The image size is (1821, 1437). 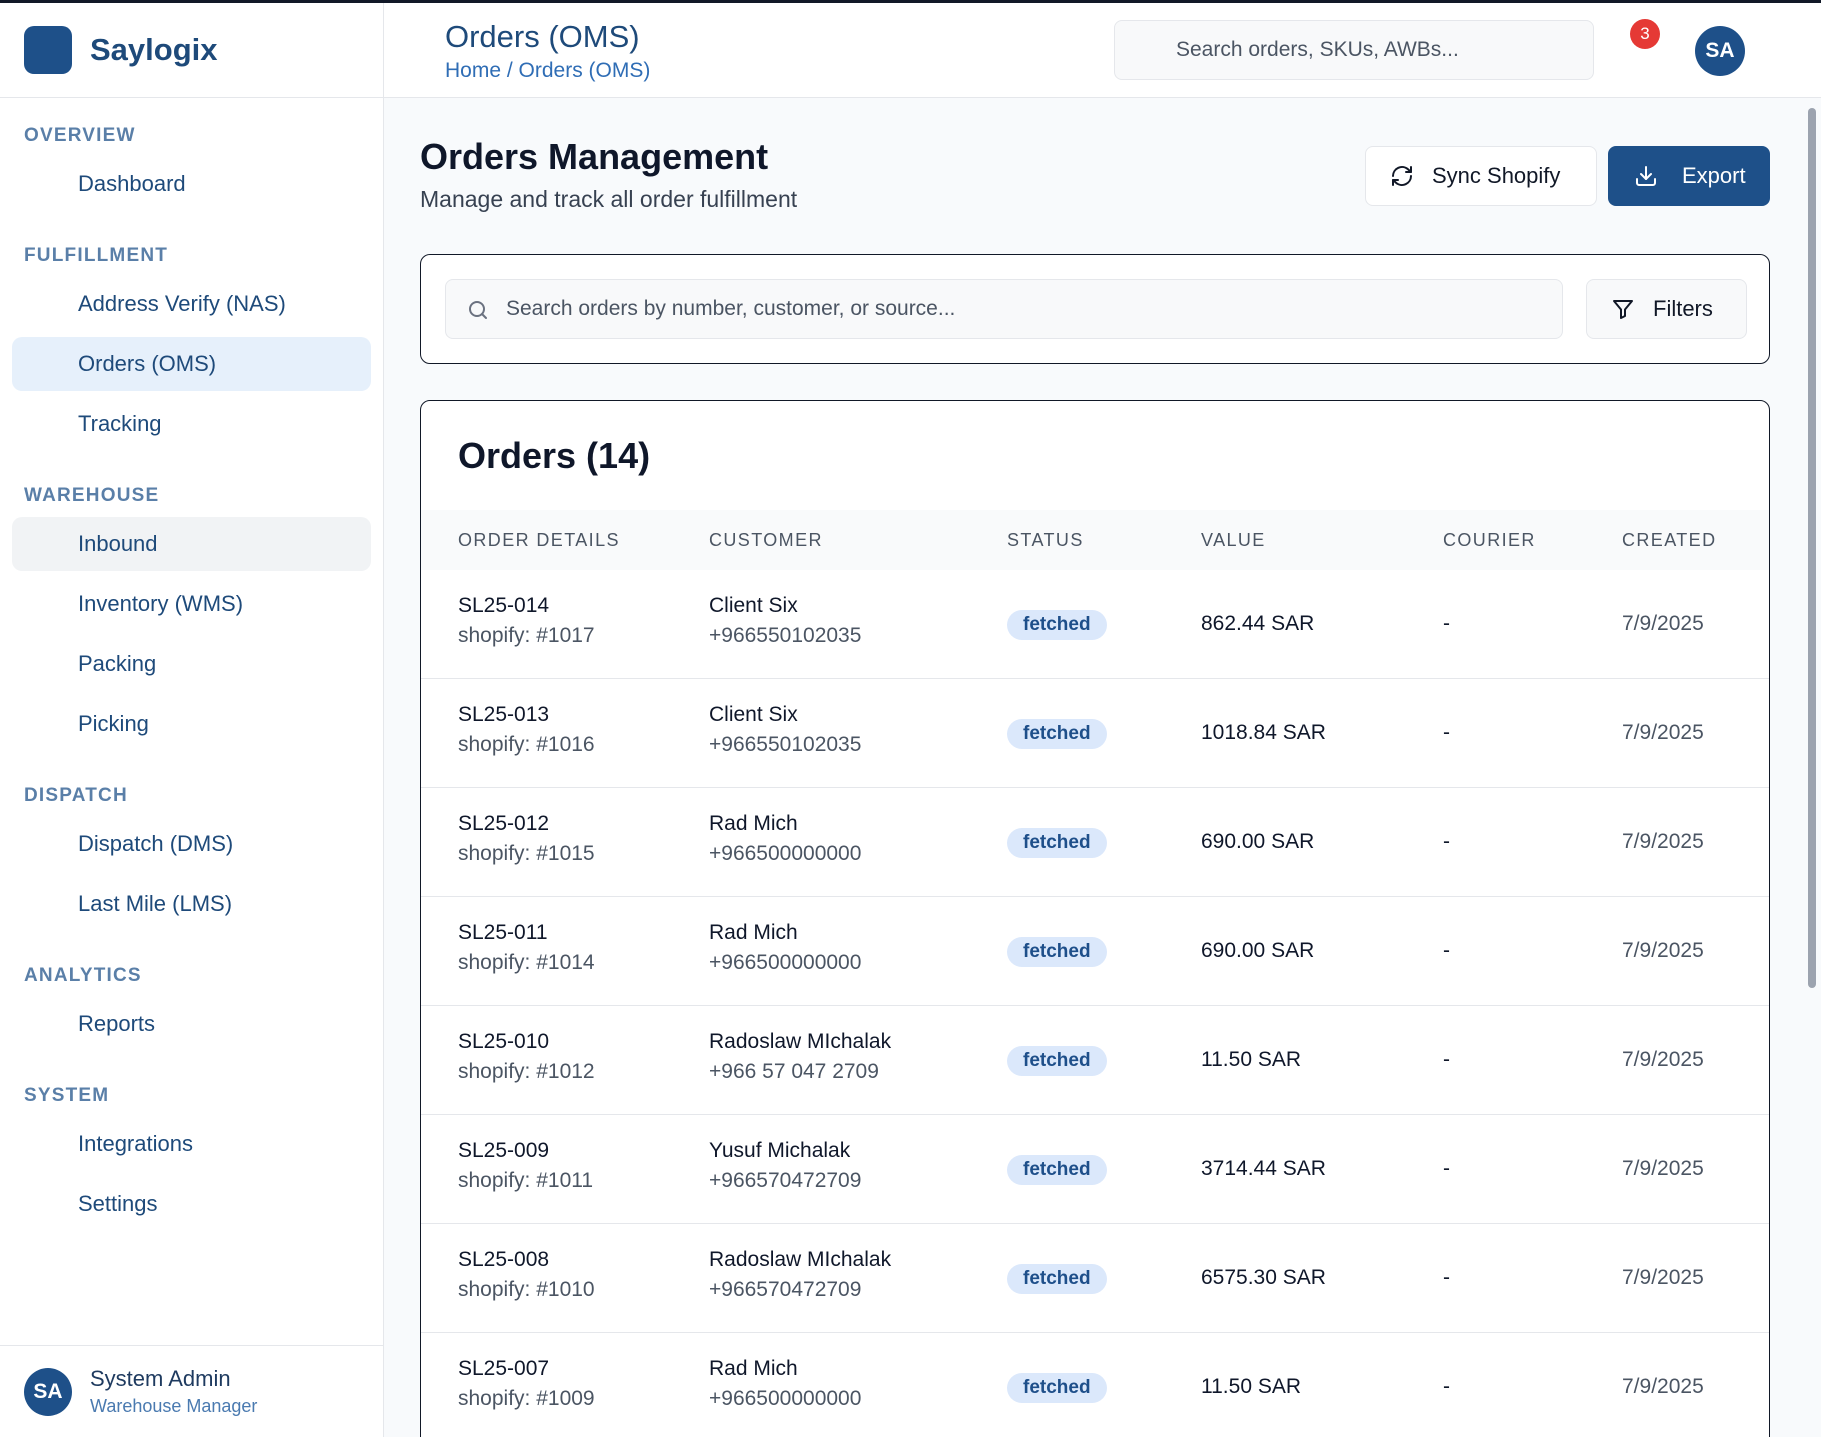 What do you see at coordinates (191, 724) in the screenshot?
I see `sidebar-item-picking: Picking` at bounding box center [191, 724].